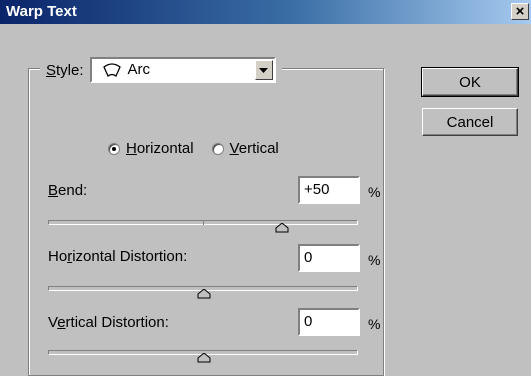  Describe the element at coordinates (282, 228) in the screenshot. I see `bend-slider-thumb` at that location.